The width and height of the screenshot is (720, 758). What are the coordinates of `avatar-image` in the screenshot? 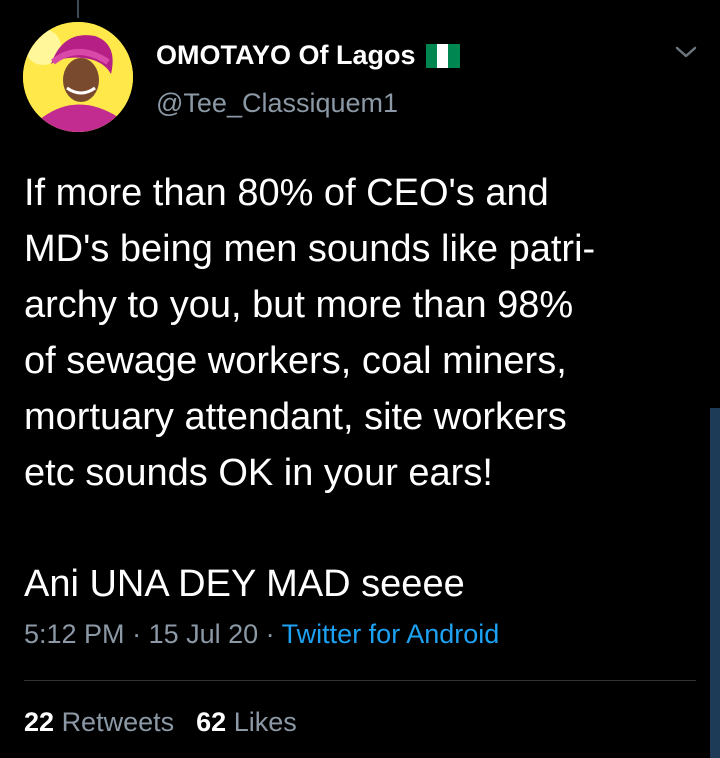 It's located at (78, 77).